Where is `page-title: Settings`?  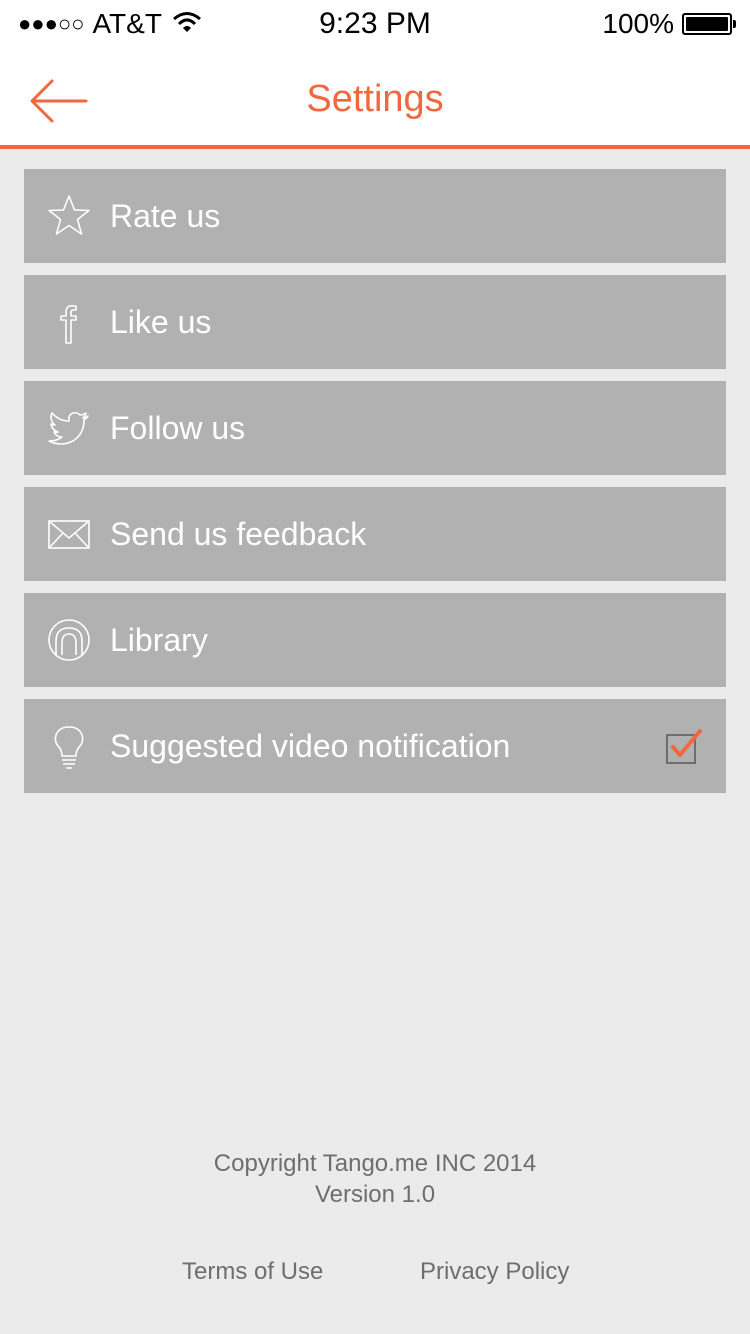
page-title: Settings is located at coordinates (375, 99).